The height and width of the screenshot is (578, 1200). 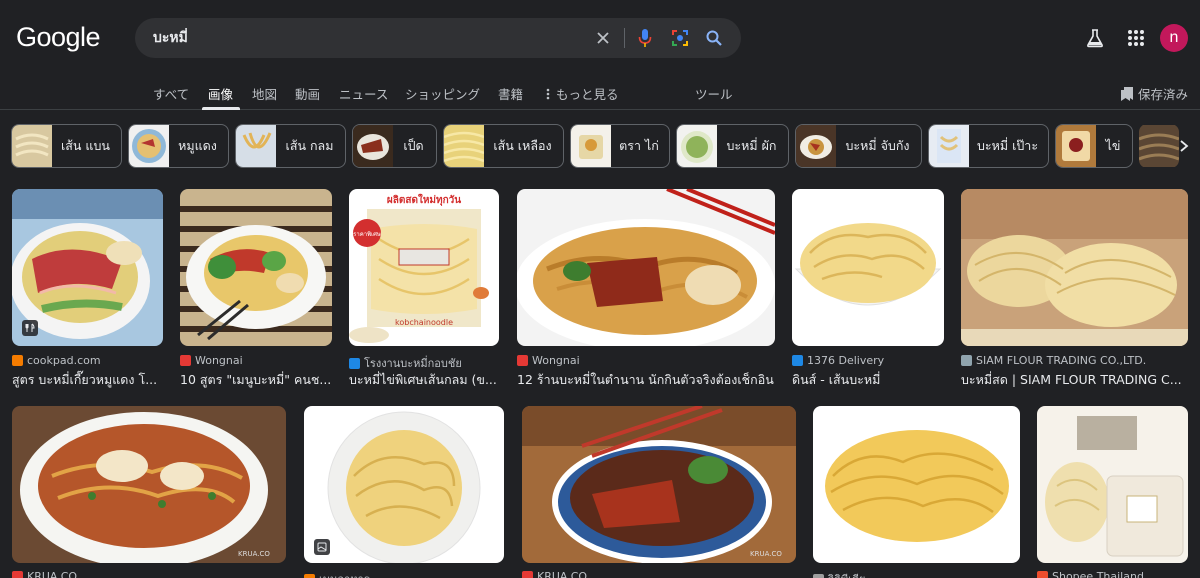 What do you see at coordinates (510, 93) in the screenshot?
I see `tab-books: 書籍` at bounding box center [510, 93].